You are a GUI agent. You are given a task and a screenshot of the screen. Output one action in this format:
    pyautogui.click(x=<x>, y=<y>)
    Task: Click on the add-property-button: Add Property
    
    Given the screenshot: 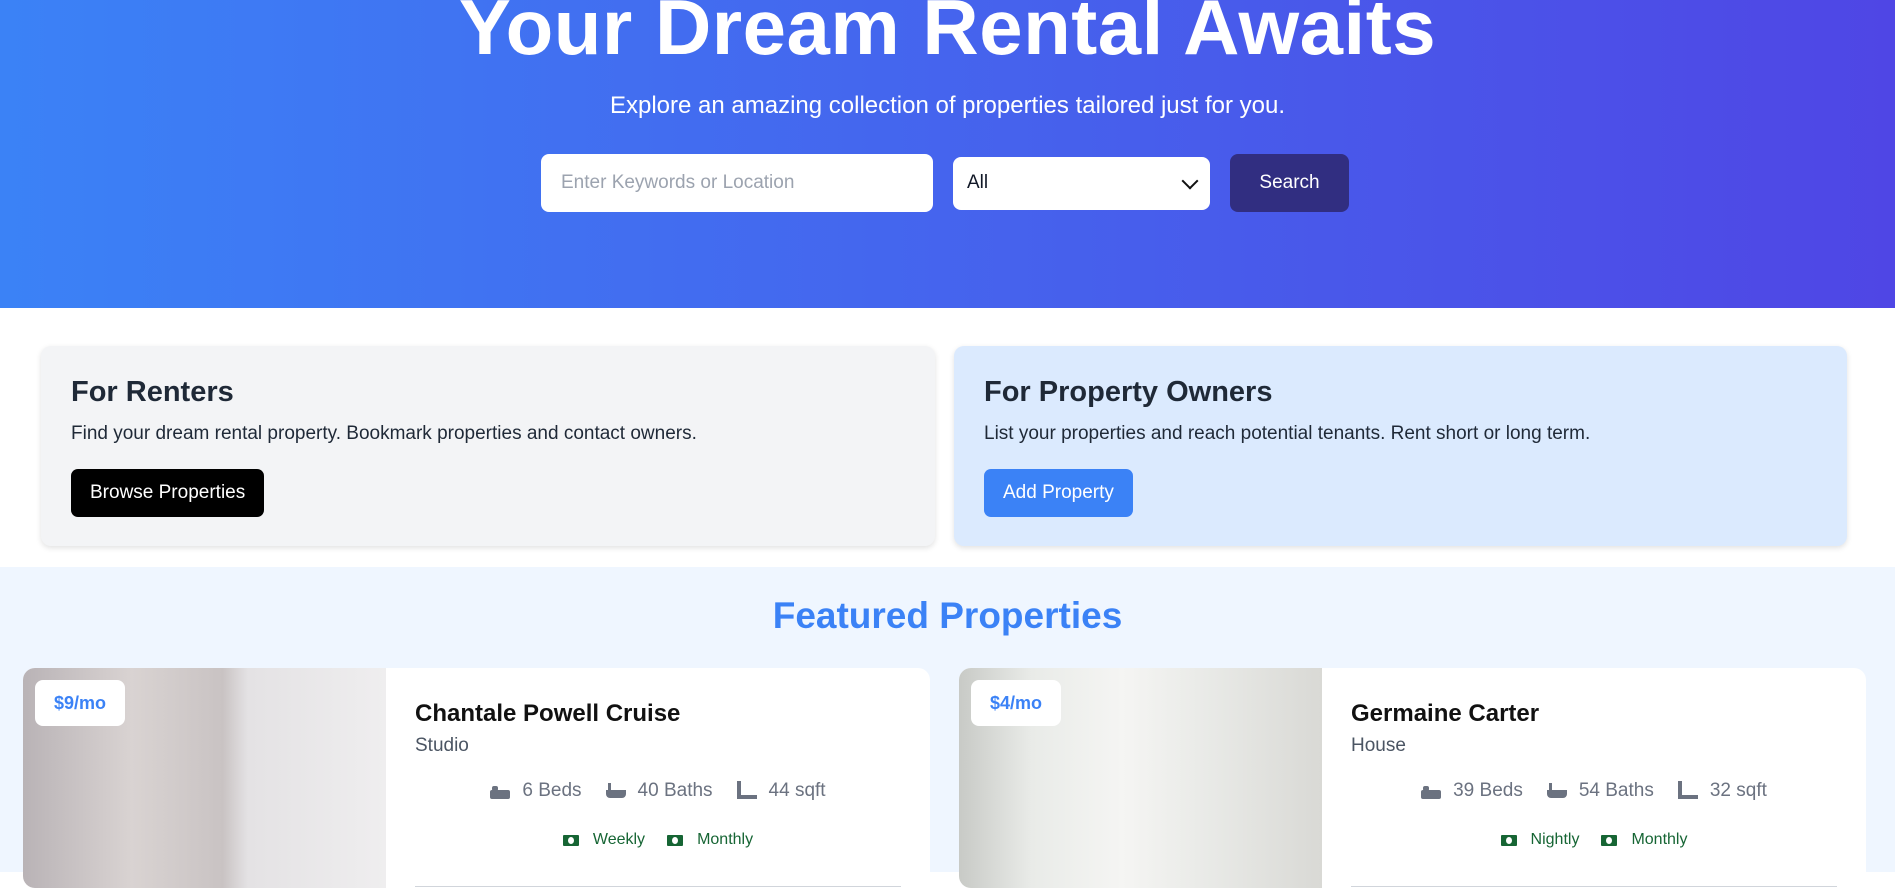 What is the action you would take?
    pyautogui.click(x=1058, y=493)
    